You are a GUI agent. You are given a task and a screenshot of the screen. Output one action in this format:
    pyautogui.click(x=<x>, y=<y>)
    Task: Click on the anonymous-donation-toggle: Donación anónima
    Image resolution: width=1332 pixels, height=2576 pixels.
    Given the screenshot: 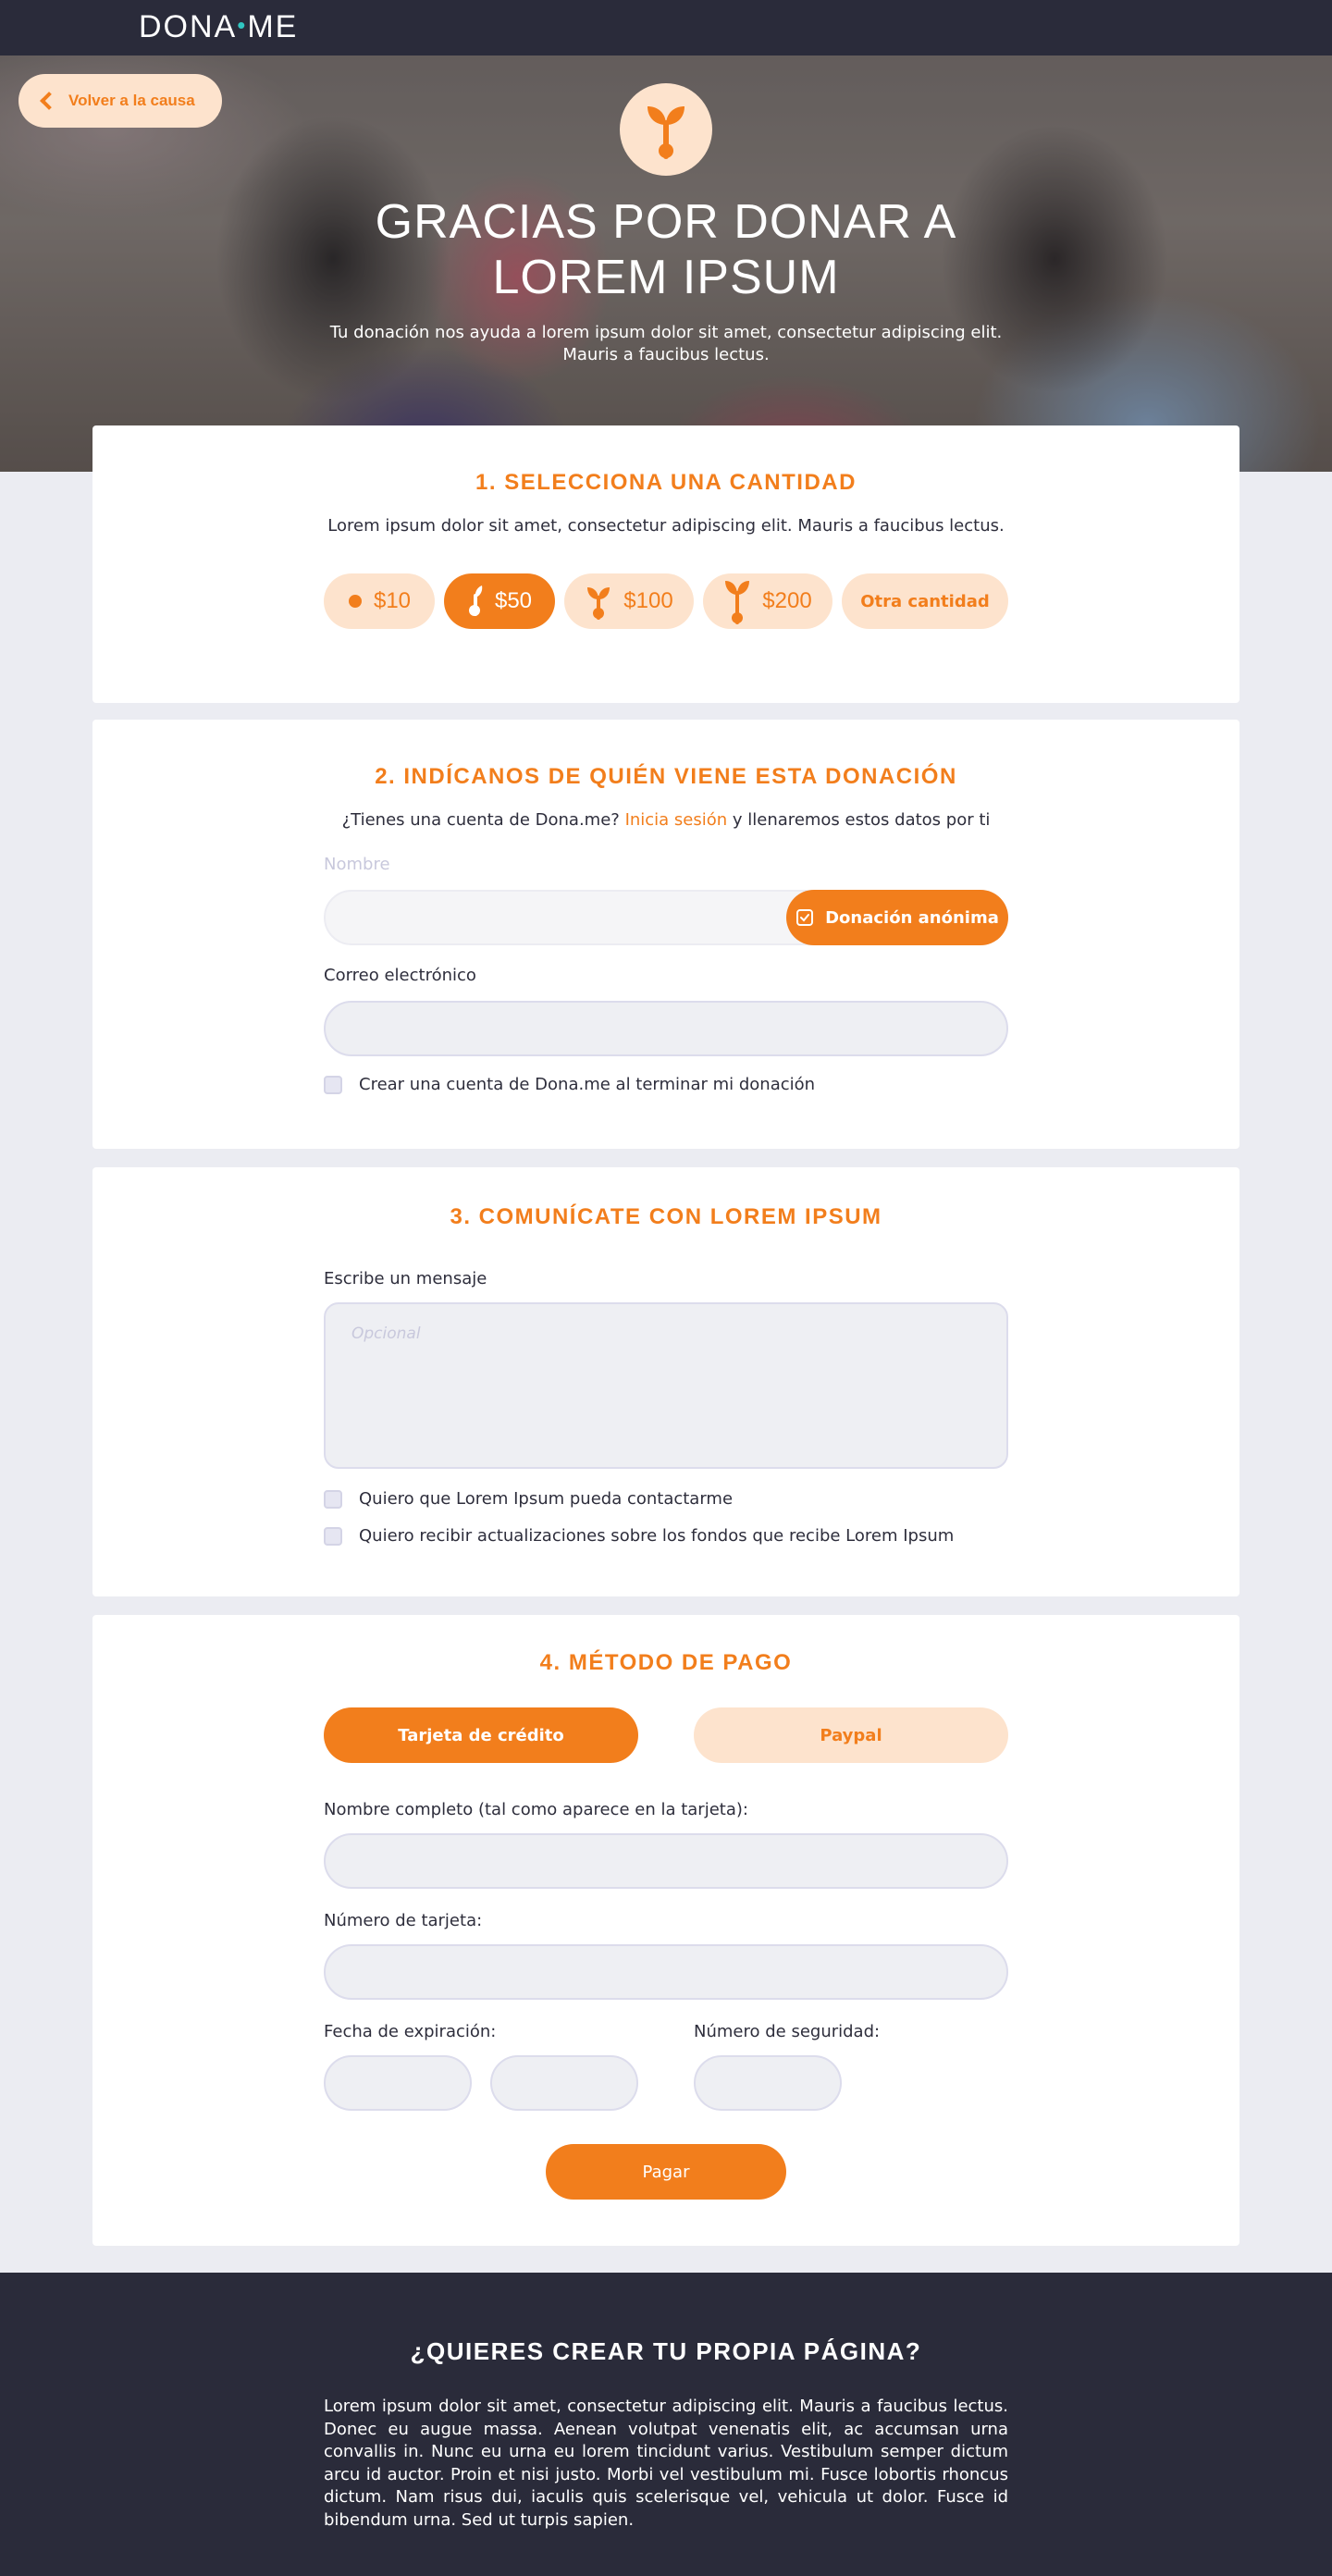 What is the action you would take?
    pyautogui.click(x=897, y=917)
    